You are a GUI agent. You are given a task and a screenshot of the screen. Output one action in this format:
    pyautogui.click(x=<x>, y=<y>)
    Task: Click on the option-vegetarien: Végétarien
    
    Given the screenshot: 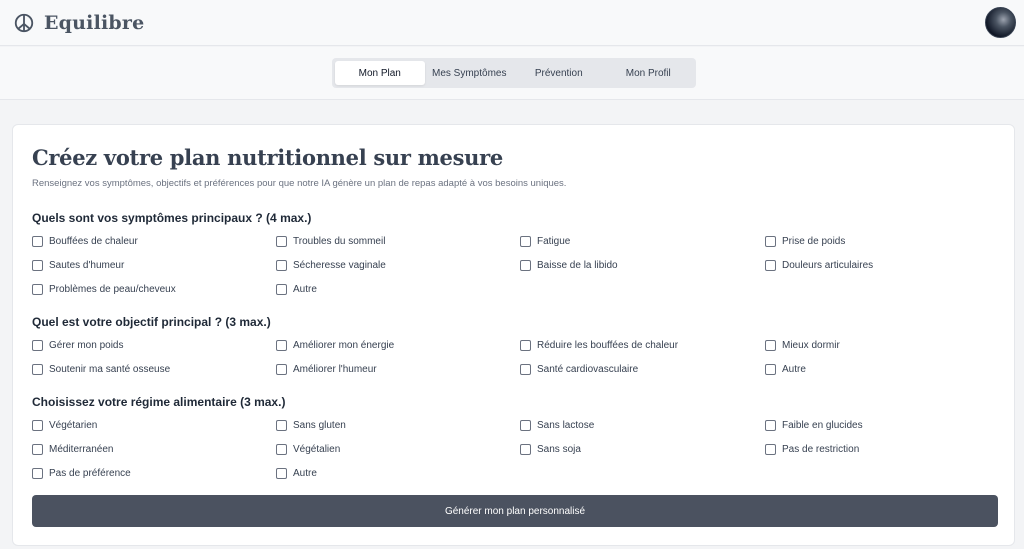 What is the action you would take?
    pyautogui.click(x=64, y=425)
    